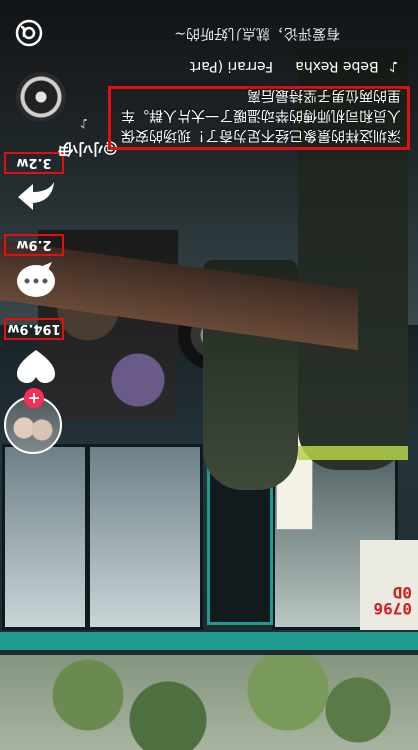  Describe the element at coordinates (337, 66) in the screenshot. I see `music-artist: Bebe Rexha` at that location.